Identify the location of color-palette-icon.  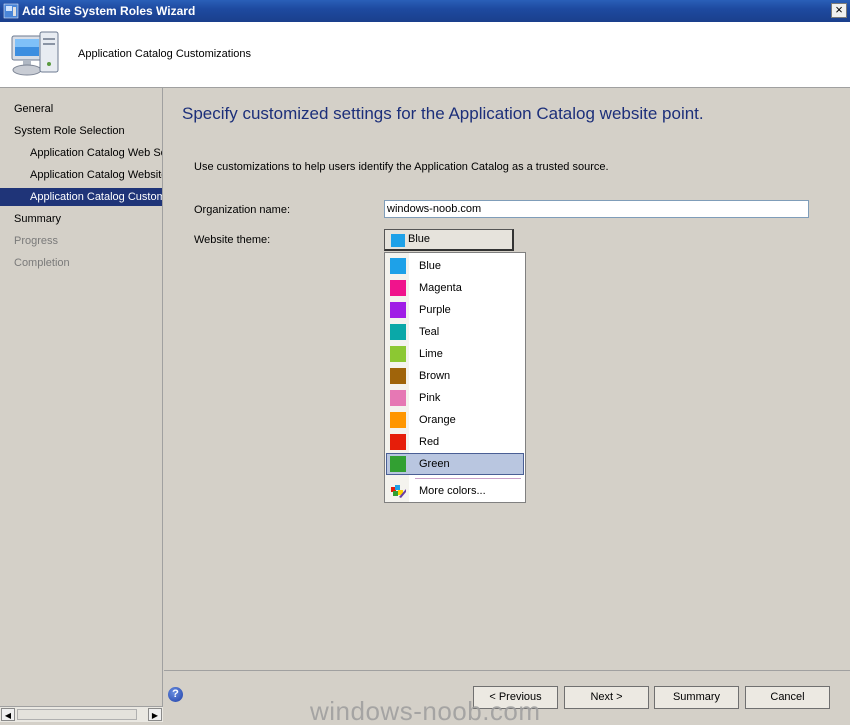
(398, 491).